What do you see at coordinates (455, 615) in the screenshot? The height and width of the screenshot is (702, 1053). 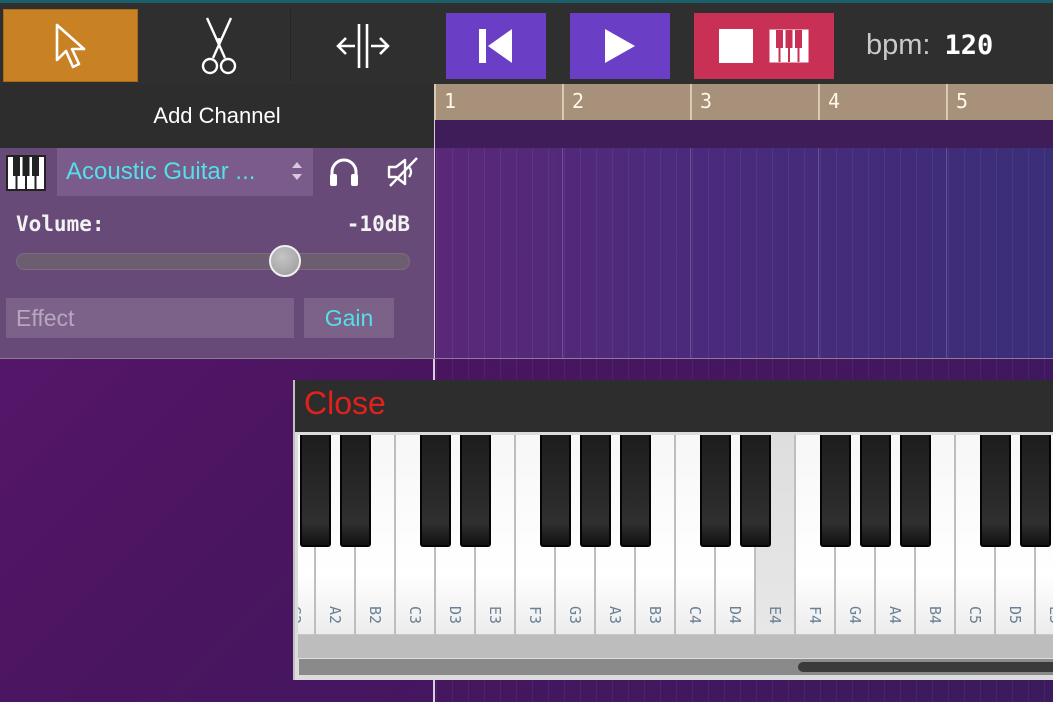 I see `piano-key-label: D3` at bounding box center [455, 615].